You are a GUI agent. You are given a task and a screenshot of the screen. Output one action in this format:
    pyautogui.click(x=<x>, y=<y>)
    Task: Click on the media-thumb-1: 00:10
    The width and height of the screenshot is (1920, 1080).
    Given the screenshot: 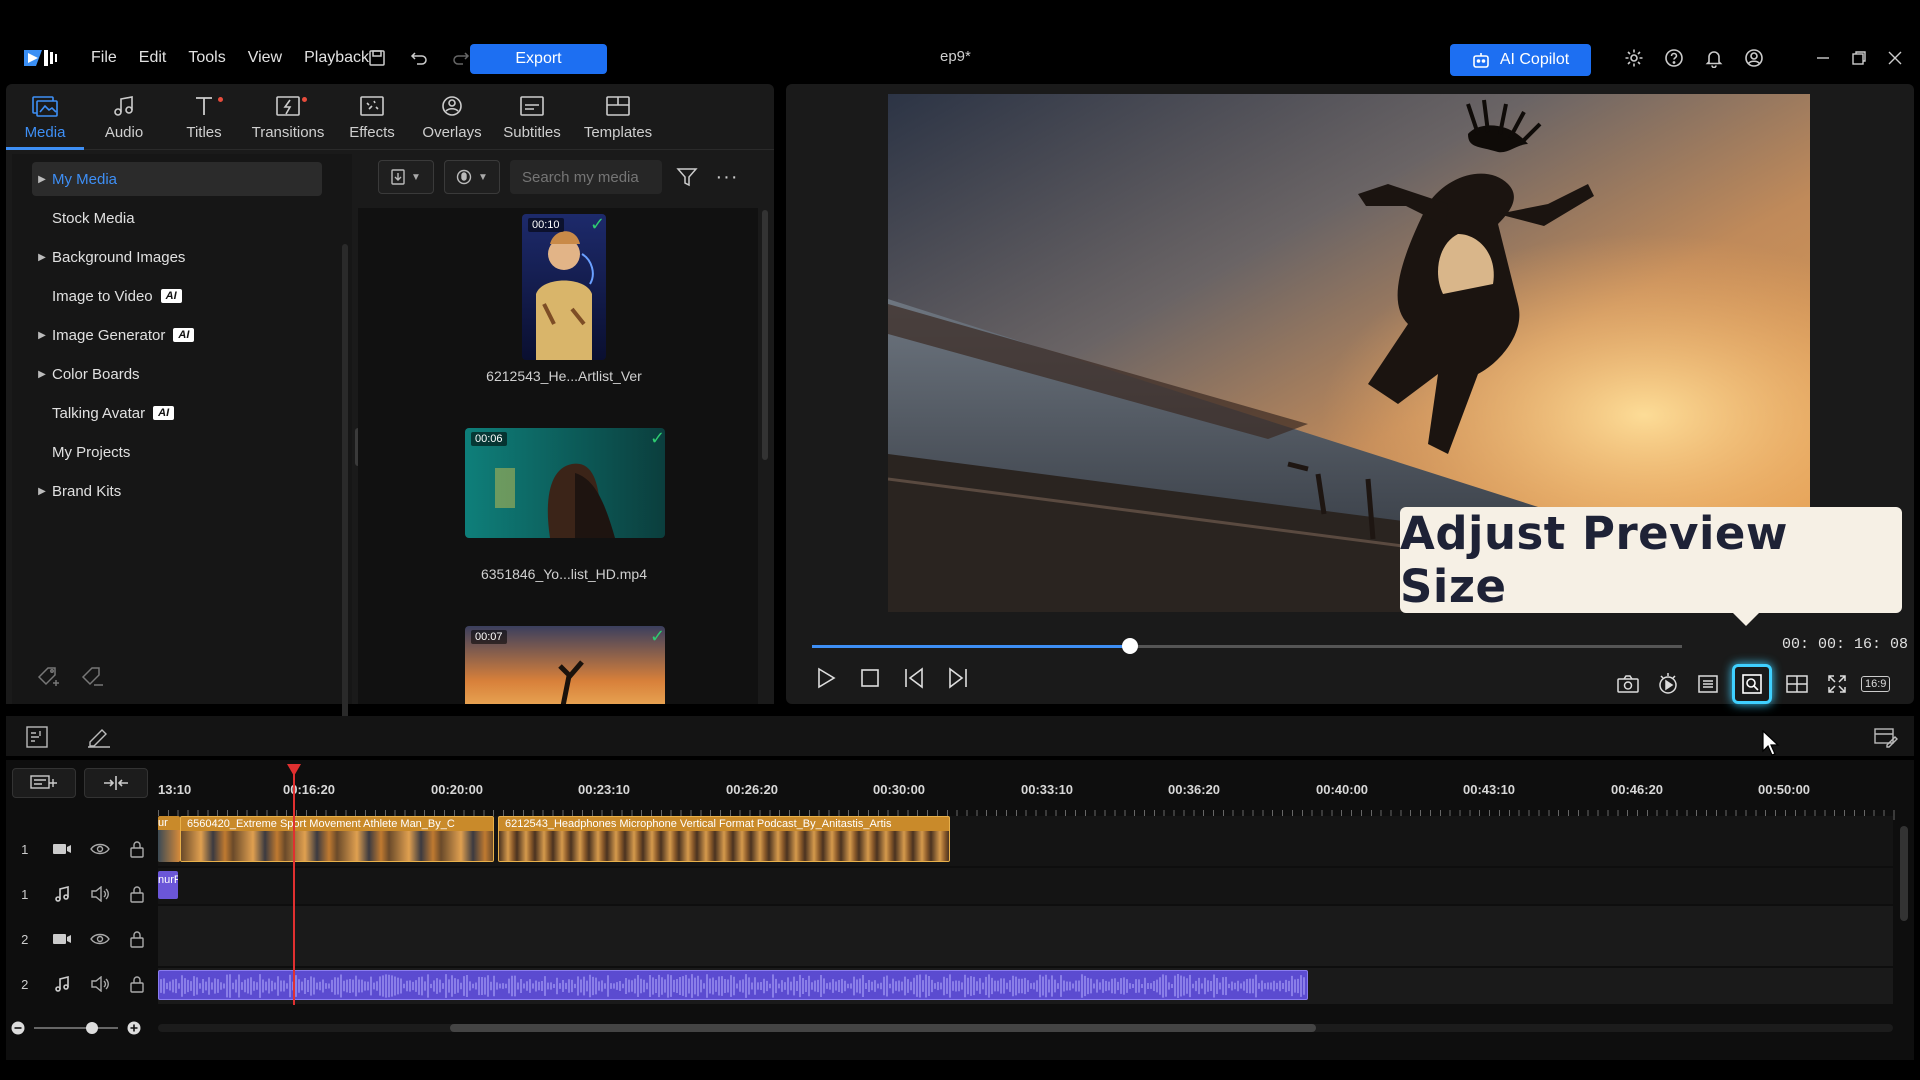 What is the action you would take?
    pyautogui.click(x=564, y=287)
    